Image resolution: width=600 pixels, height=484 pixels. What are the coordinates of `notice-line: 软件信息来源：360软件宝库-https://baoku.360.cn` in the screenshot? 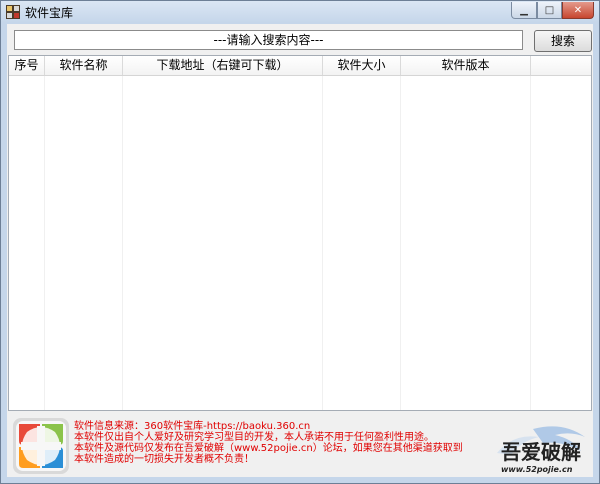 It's located at (192, 426).